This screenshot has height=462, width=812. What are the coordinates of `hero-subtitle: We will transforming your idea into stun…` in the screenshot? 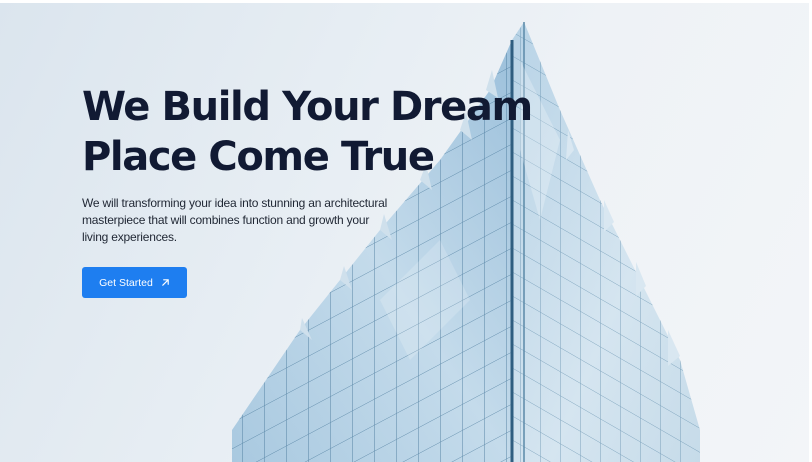 It's located at (234, 220).